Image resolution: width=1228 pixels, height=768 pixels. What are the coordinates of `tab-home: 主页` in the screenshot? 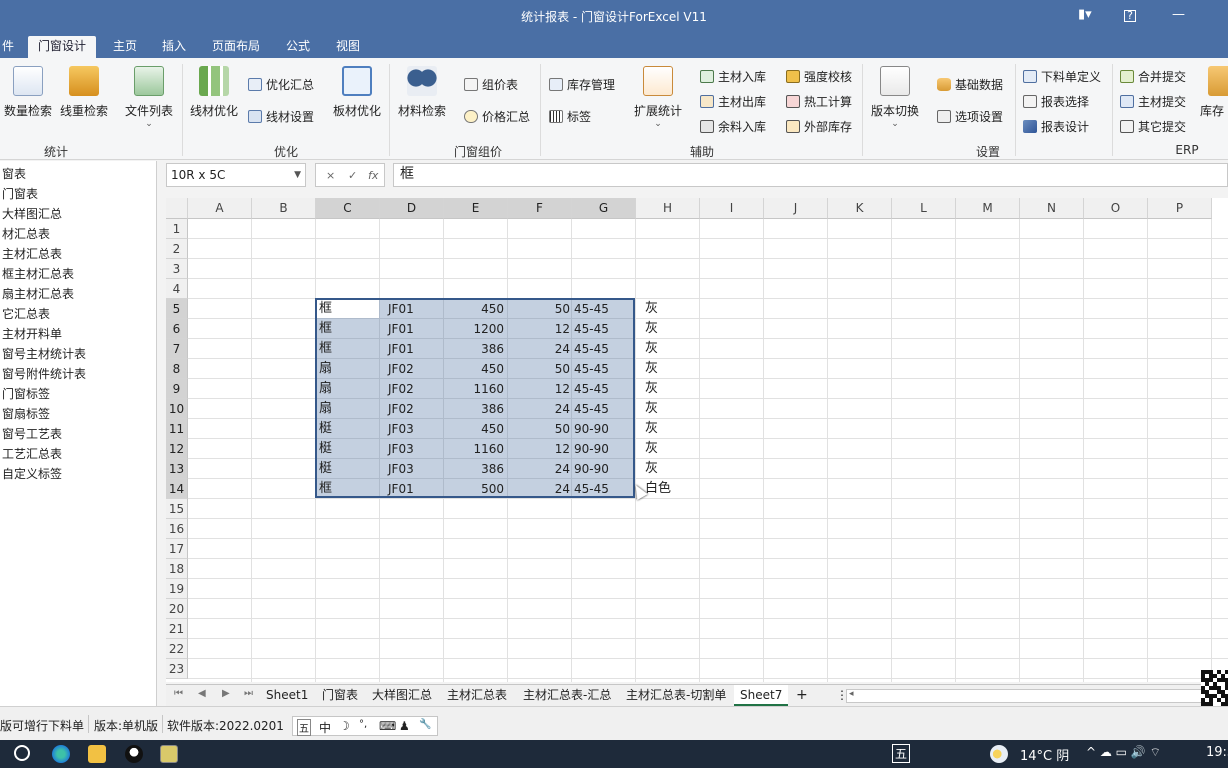 It's located at (125, 48).